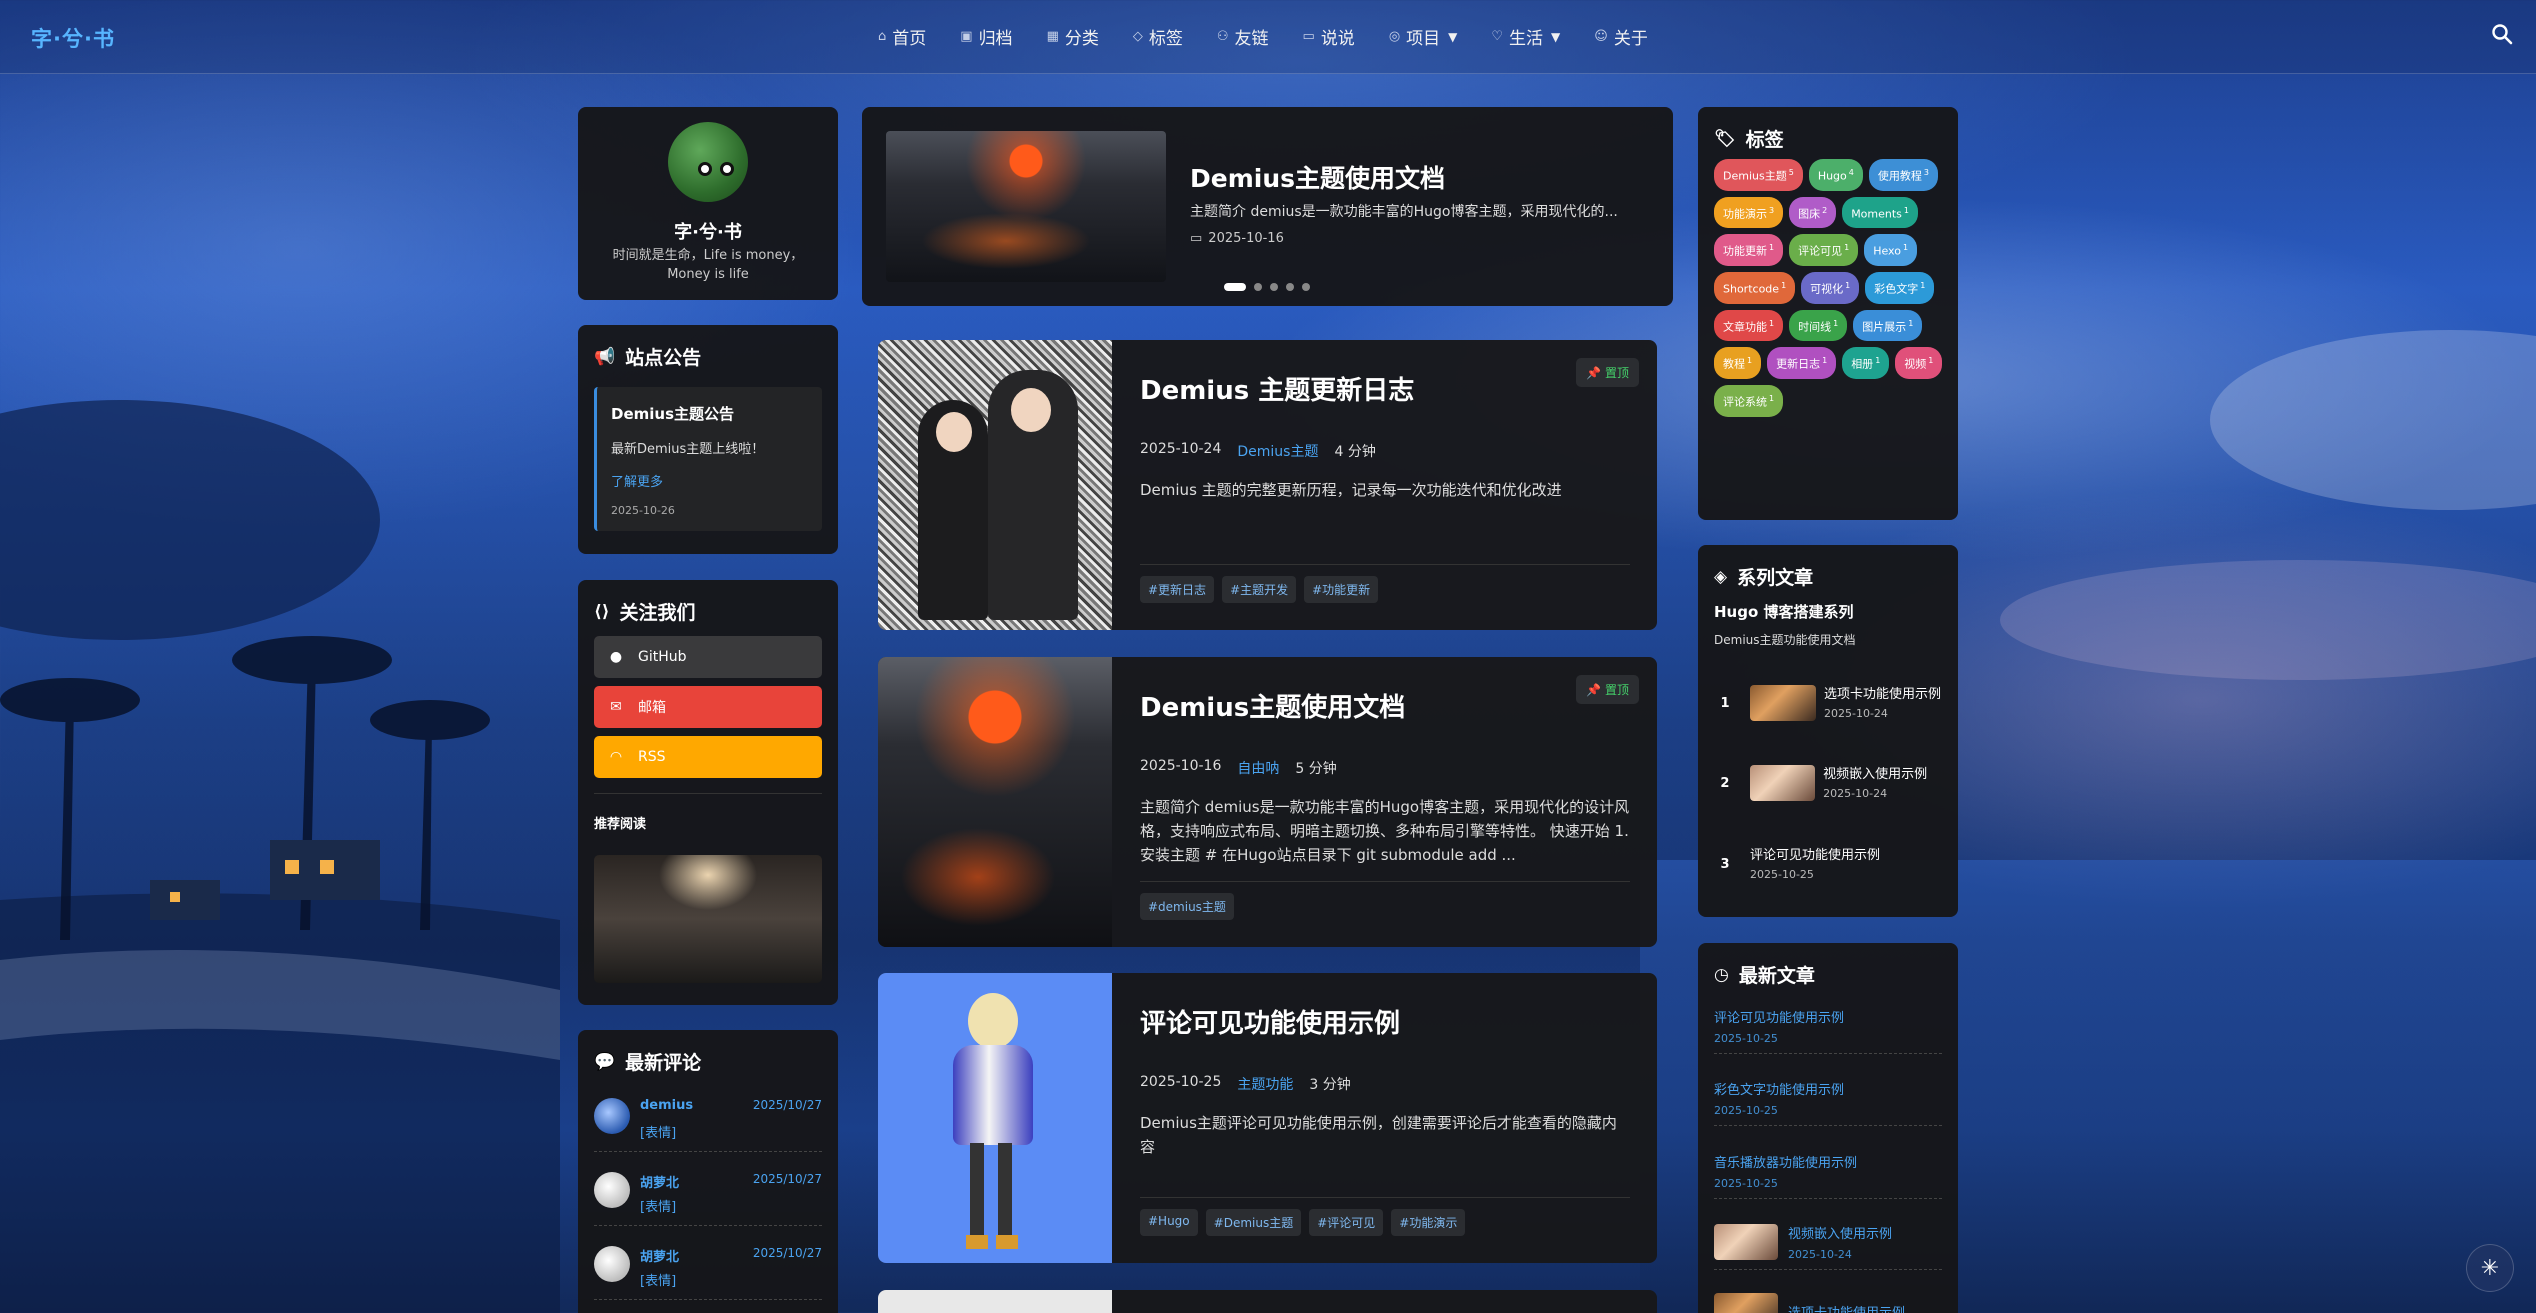 This screenshot has width=2536, height=1313. I want to click on post-tag: #Hugo, so click(1169, 1222).